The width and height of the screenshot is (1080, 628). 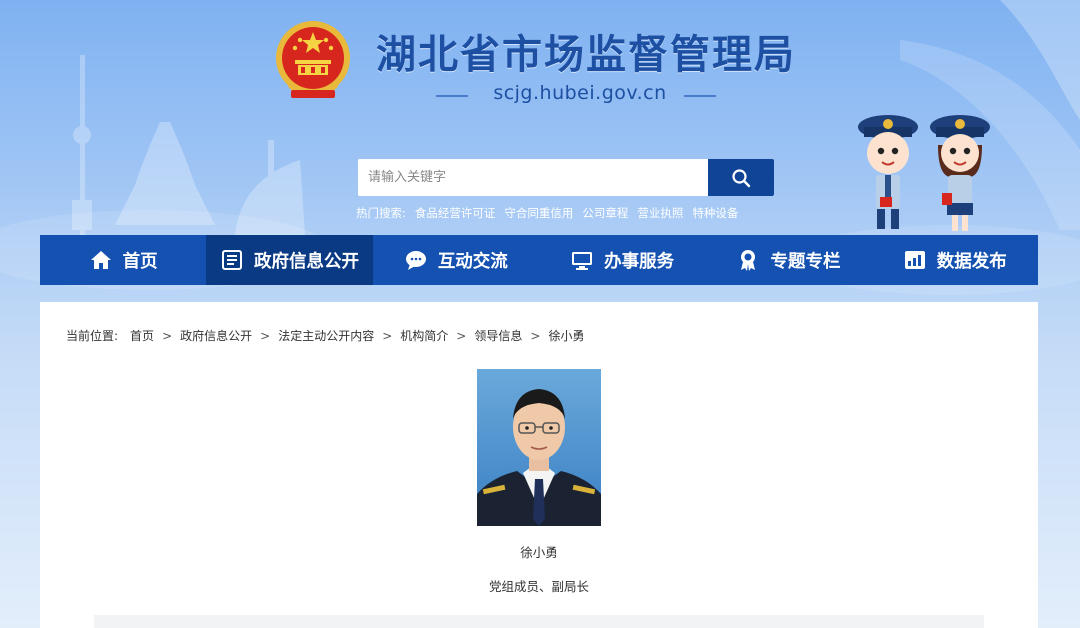 I want to click on hot-search-label: 热门搜索:, so click(x=381, y=213).